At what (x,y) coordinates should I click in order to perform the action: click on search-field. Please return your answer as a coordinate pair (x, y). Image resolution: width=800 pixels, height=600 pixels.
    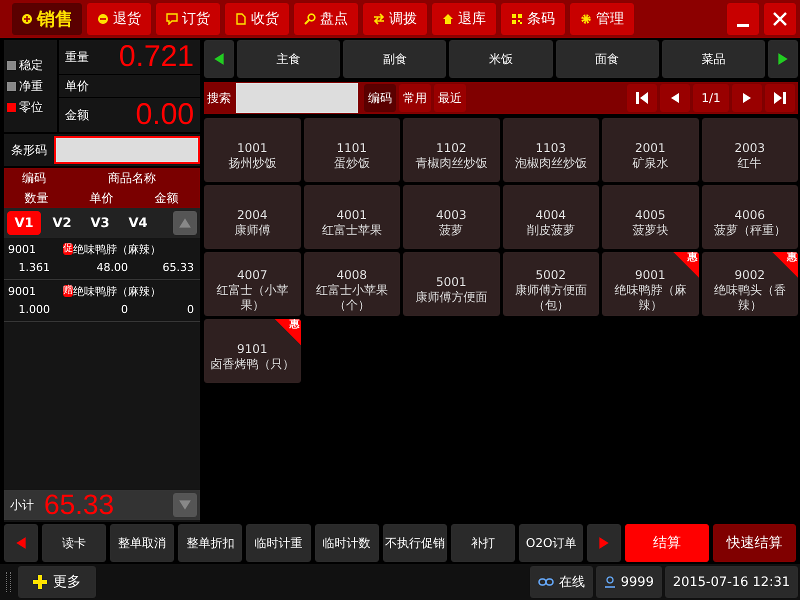
    Looking at the image, I should click on (297, 98).